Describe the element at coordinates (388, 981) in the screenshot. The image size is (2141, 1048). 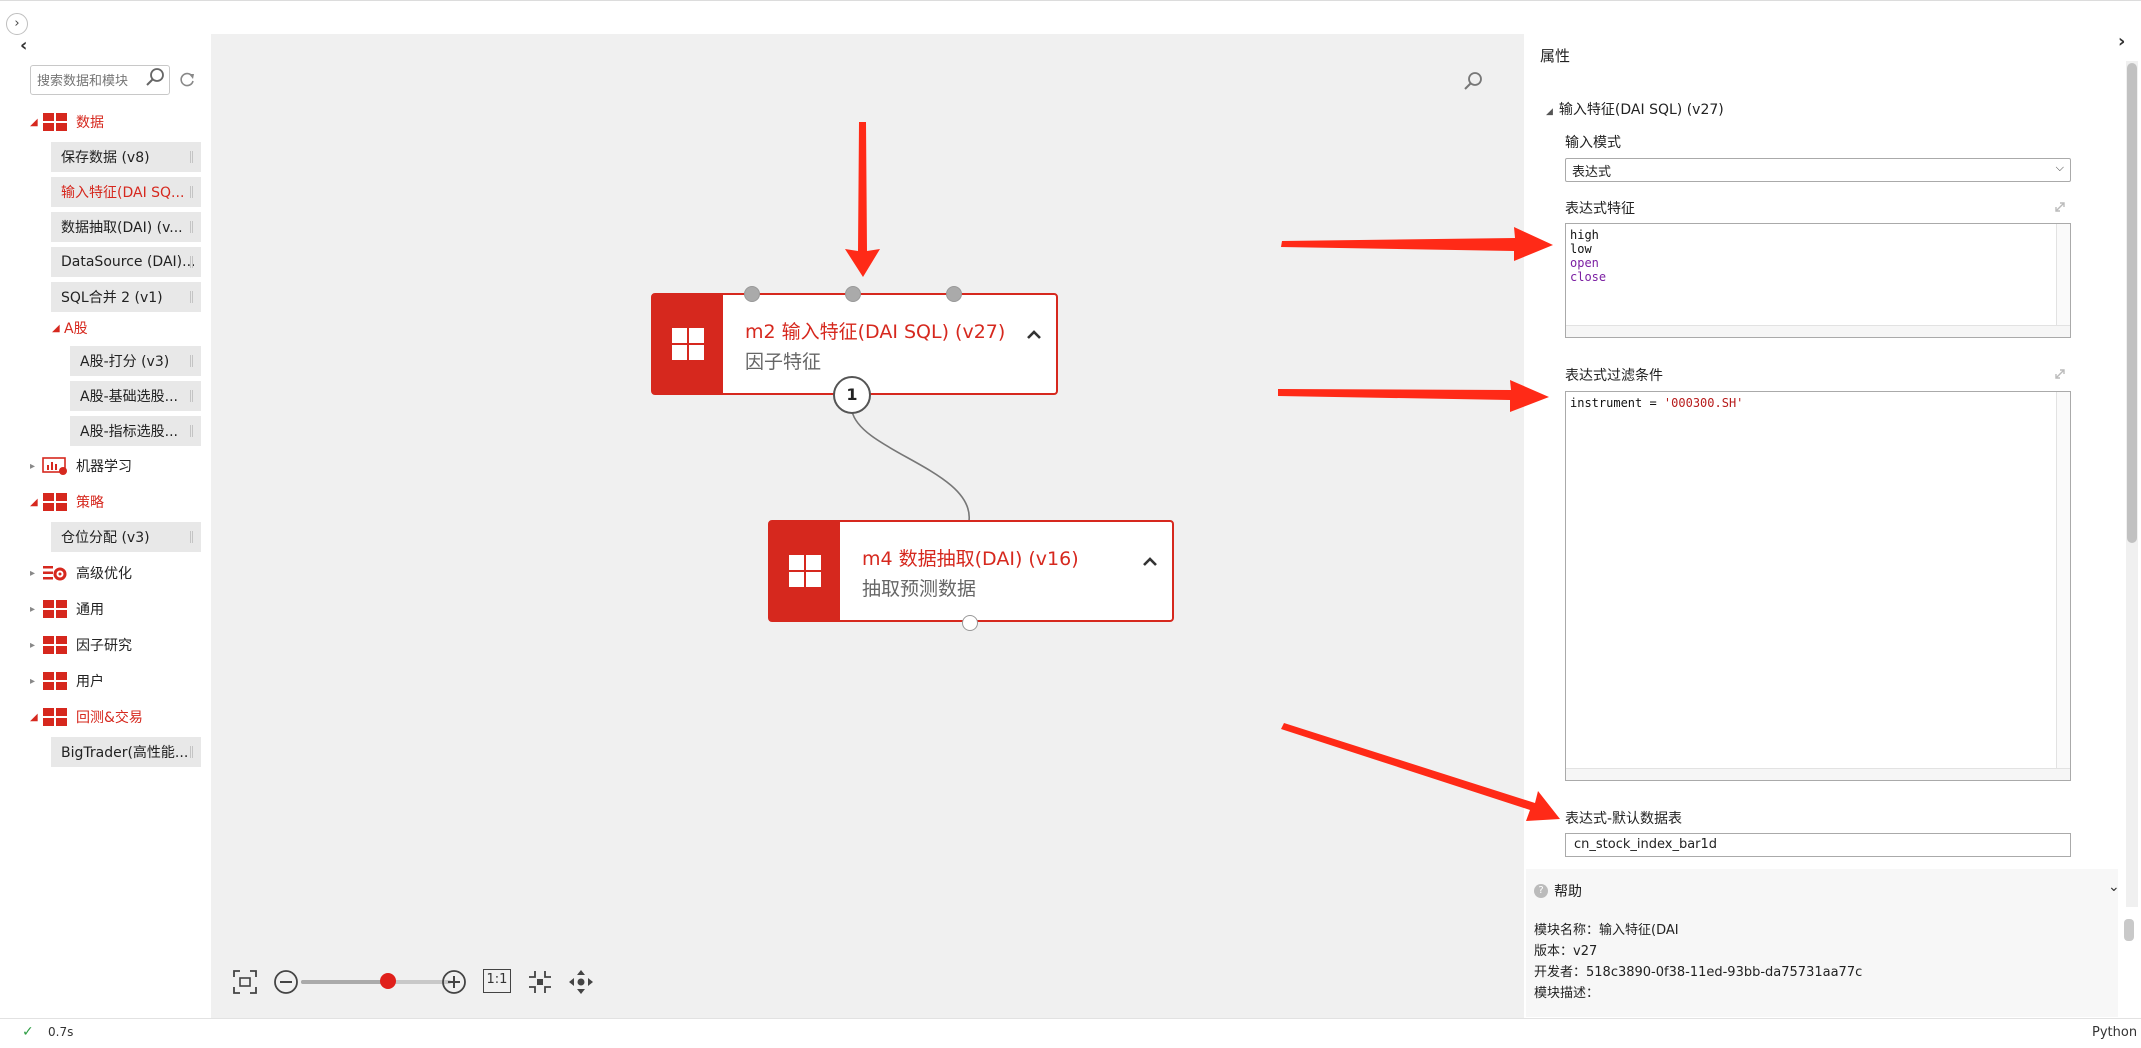
I see `zoom-slider-thumb` at that location.